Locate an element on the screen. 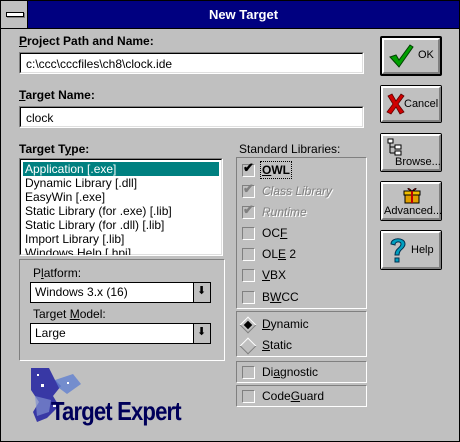  ok-button: OK is located at coordinates (411, 56).